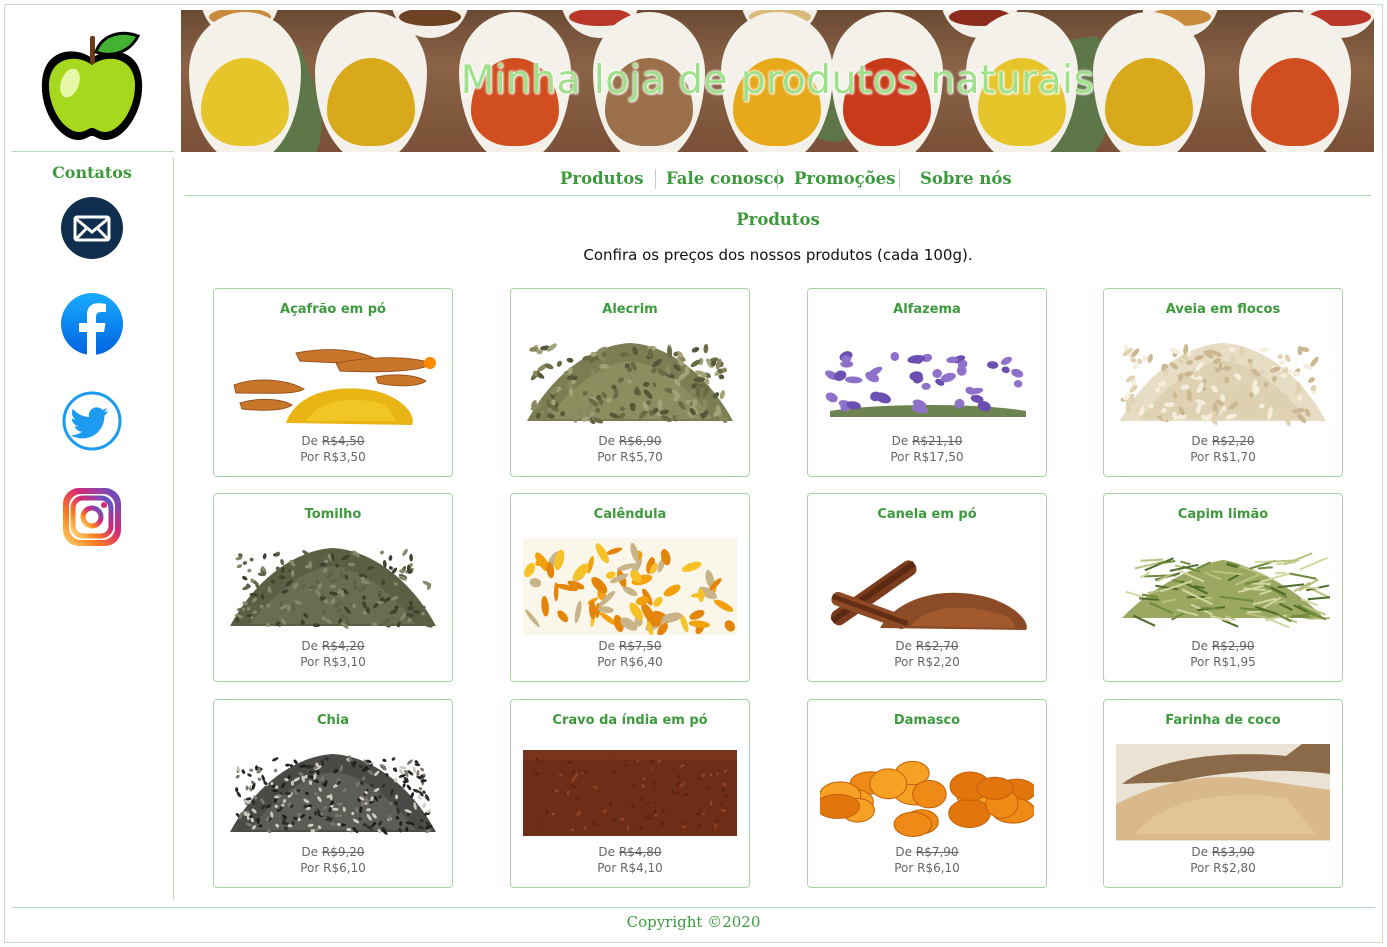  I want to click on product-new-price: Por R$2,80, so click(1223, 868).